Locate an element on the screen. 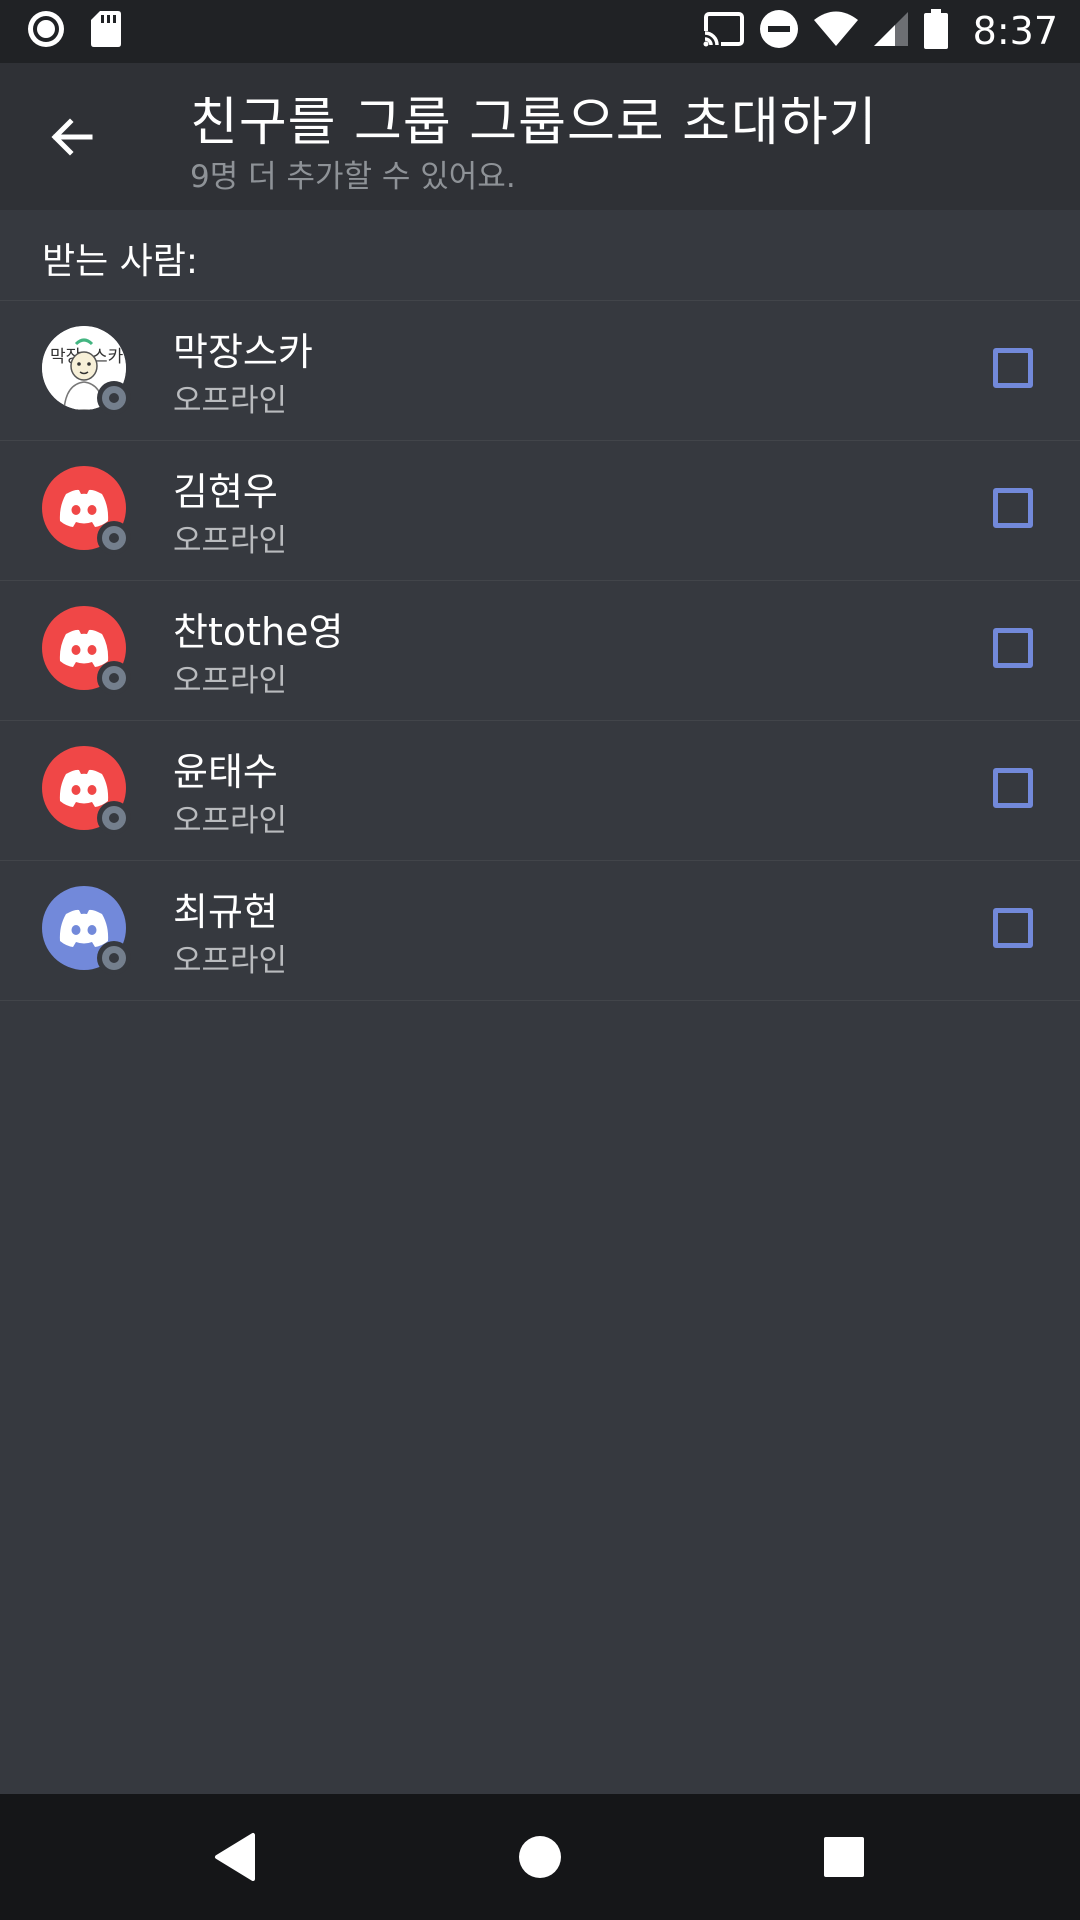  nav-back-button is located at coordinates (236, 1857).